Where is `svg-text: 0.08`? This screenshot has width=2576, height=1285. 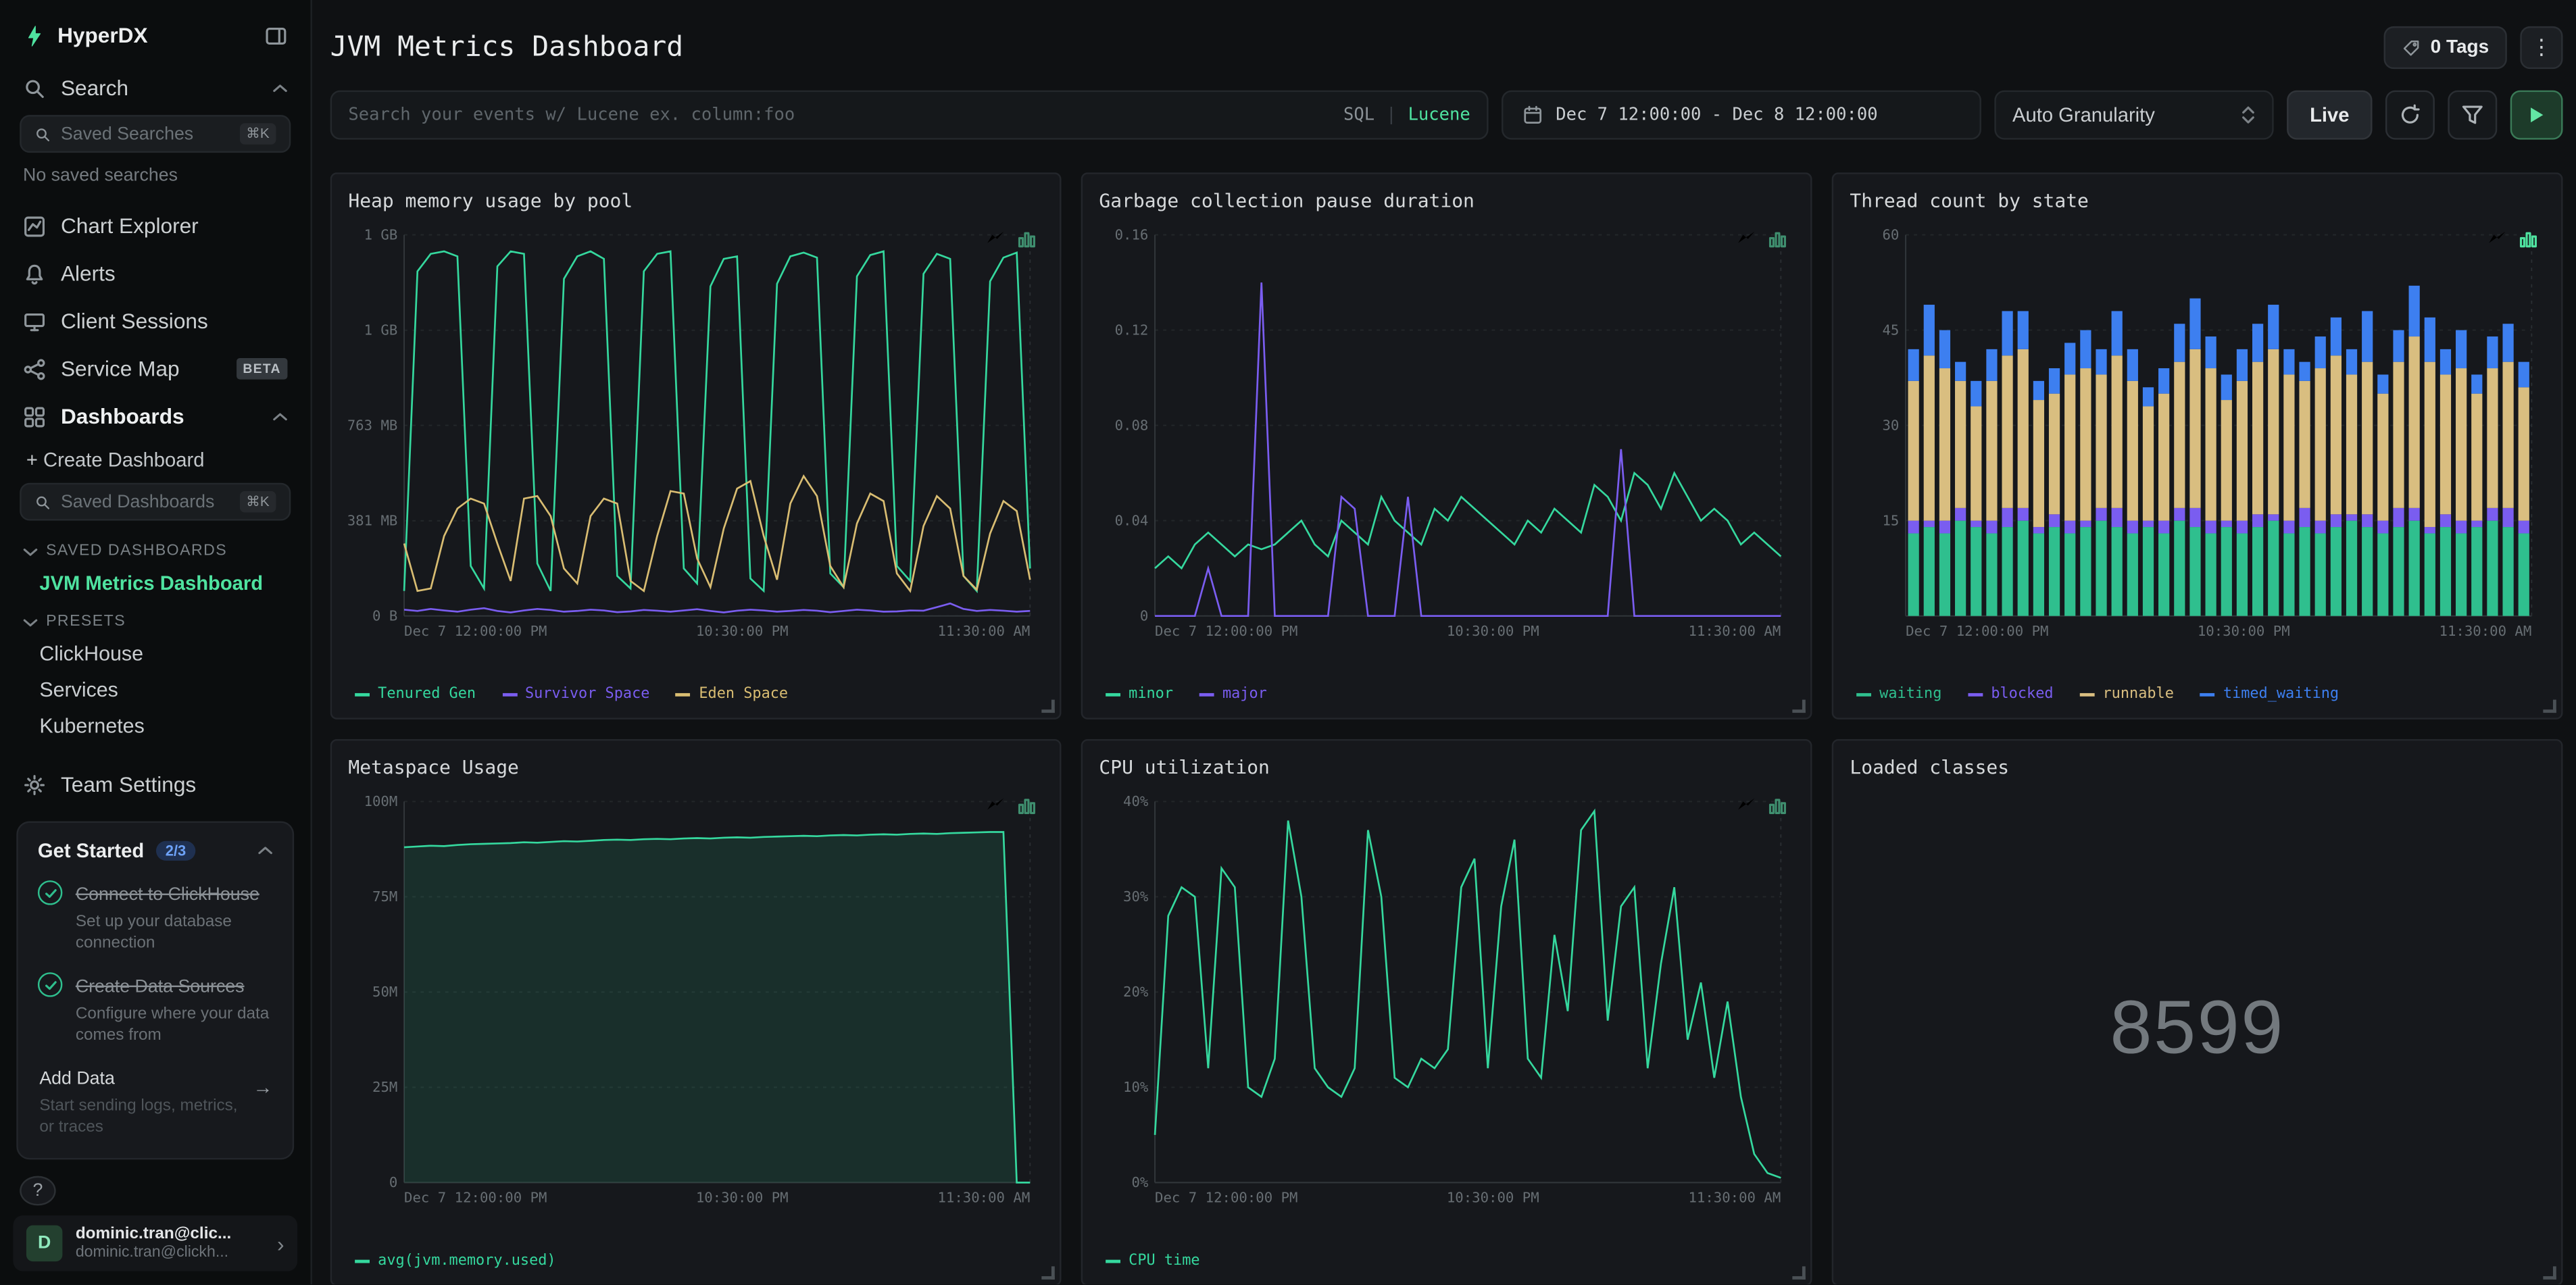 svg-text: 0.08 is located at coordinates (1132, 425).